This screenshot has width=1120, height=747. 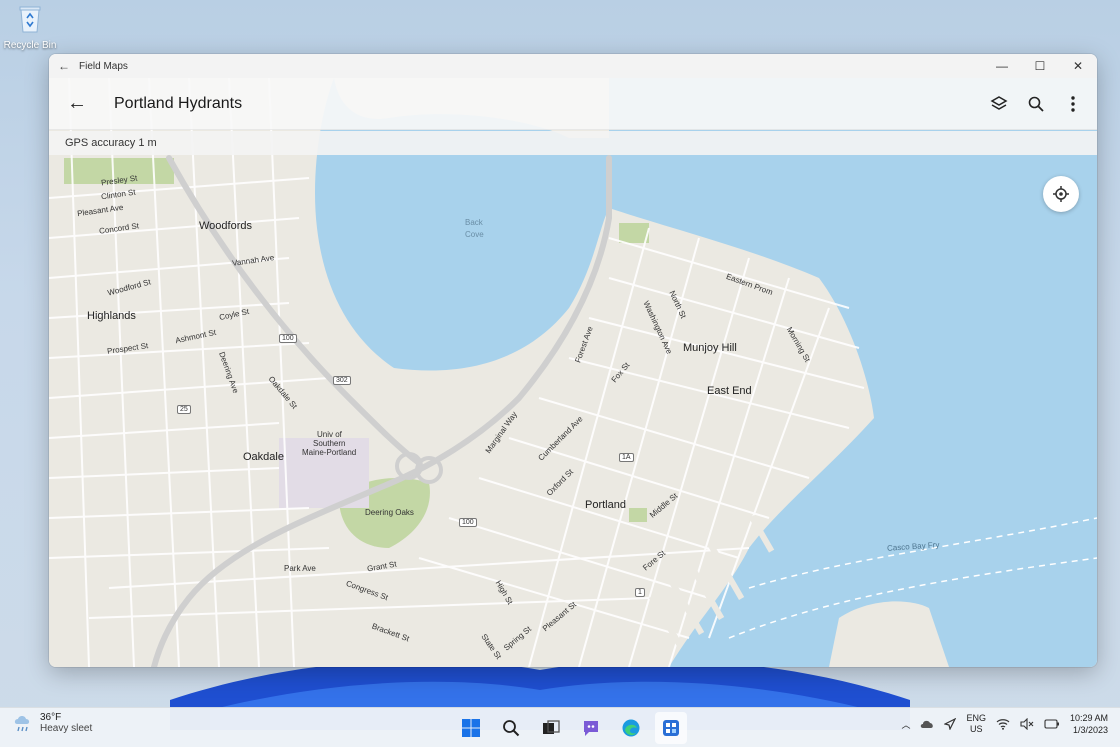 I want to click on task-view-icon, so click(x=551, y=727).